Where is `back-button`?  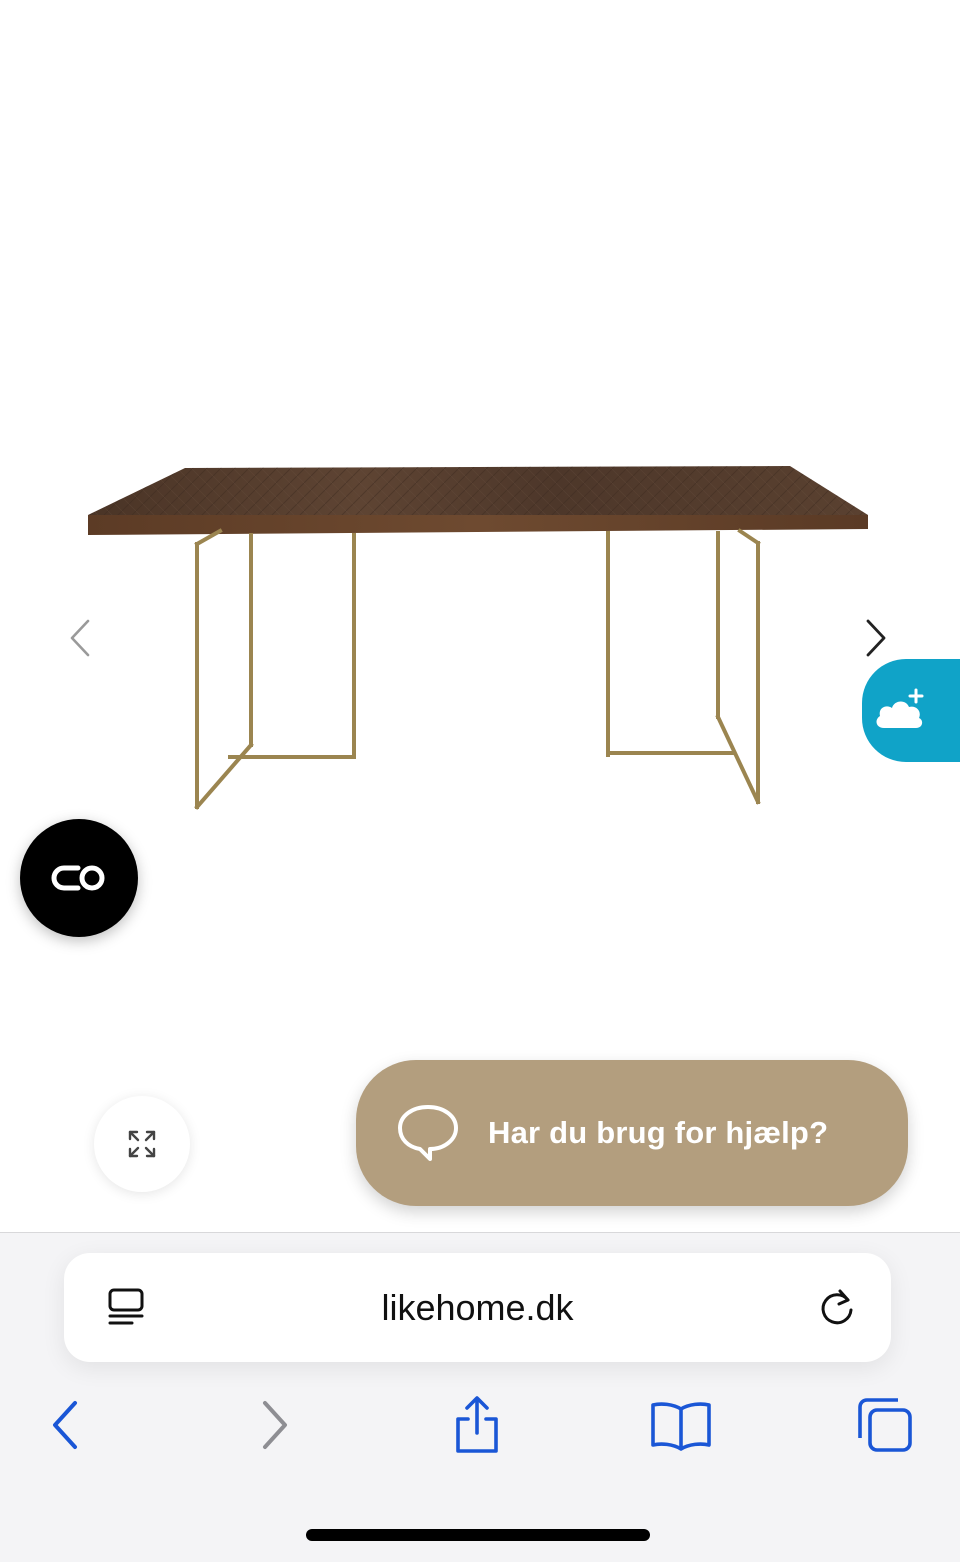 back-button is located at coordinates (65, 1425).